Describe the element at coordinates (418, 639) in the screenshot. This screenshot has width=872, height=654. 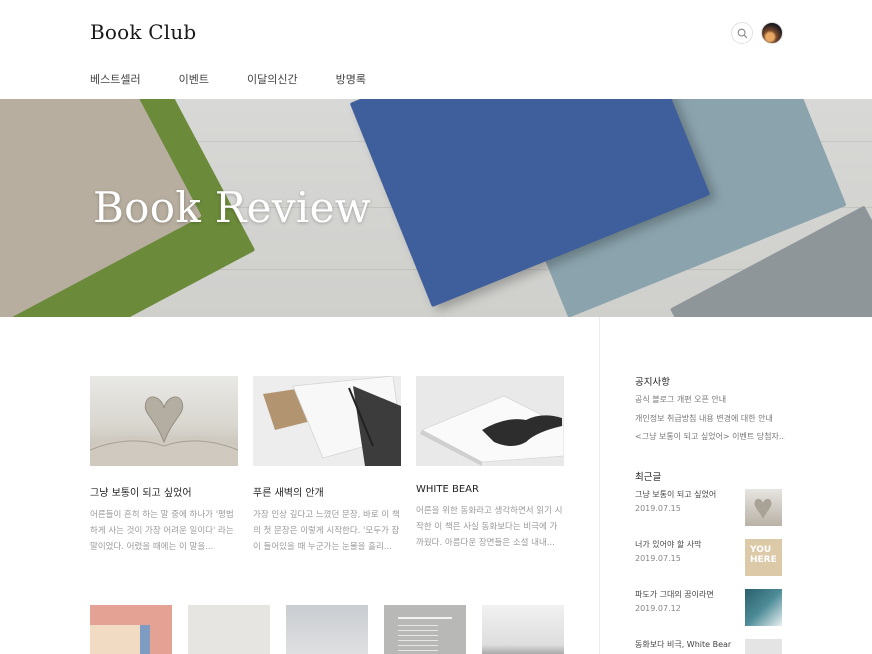
I see `thumbnail-text-block` at that location.